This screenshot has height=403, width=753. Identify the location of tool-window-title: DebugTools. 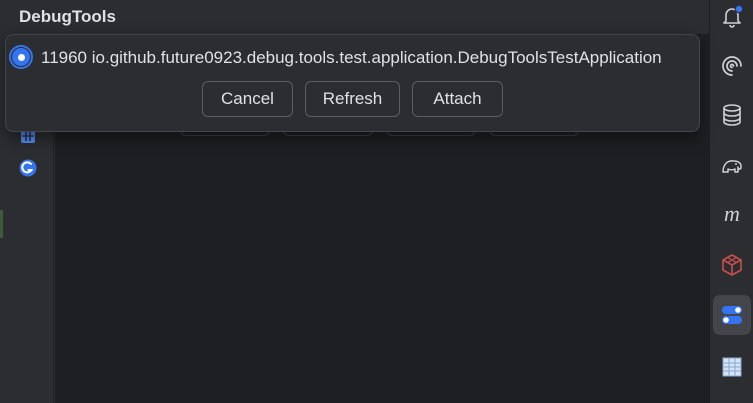
(67, 16).